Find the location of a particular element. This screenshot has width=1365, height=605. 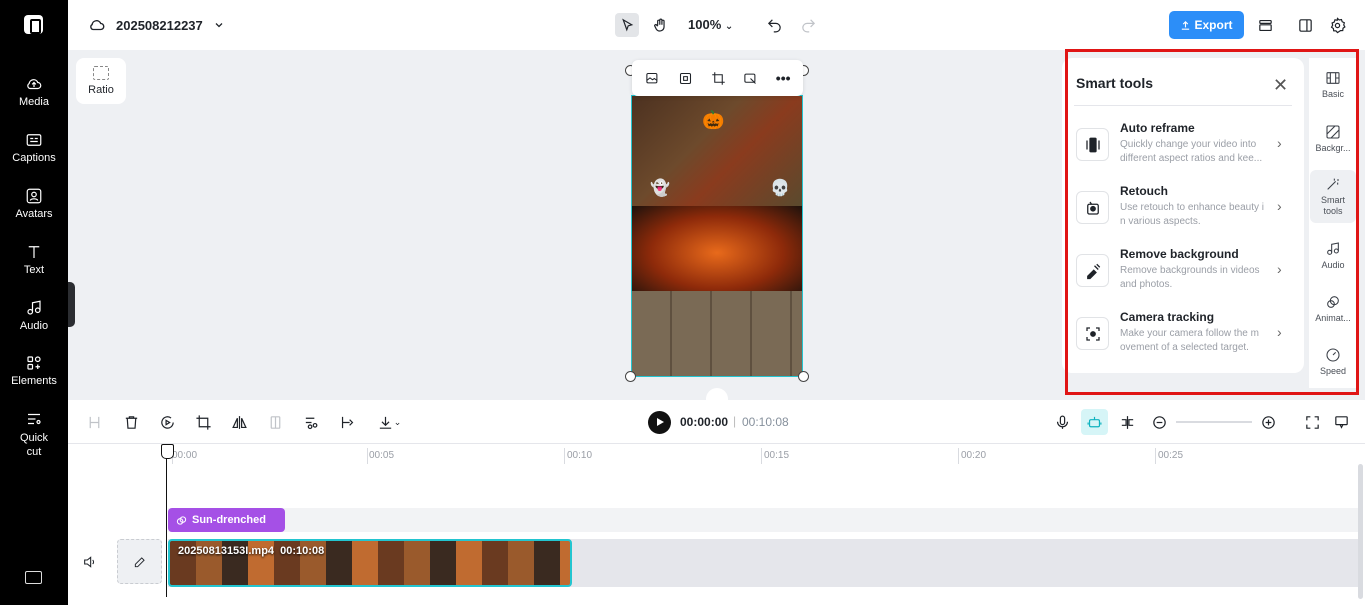

sidebar-item-avatars: Avatars is located at coordinates (34, 203).